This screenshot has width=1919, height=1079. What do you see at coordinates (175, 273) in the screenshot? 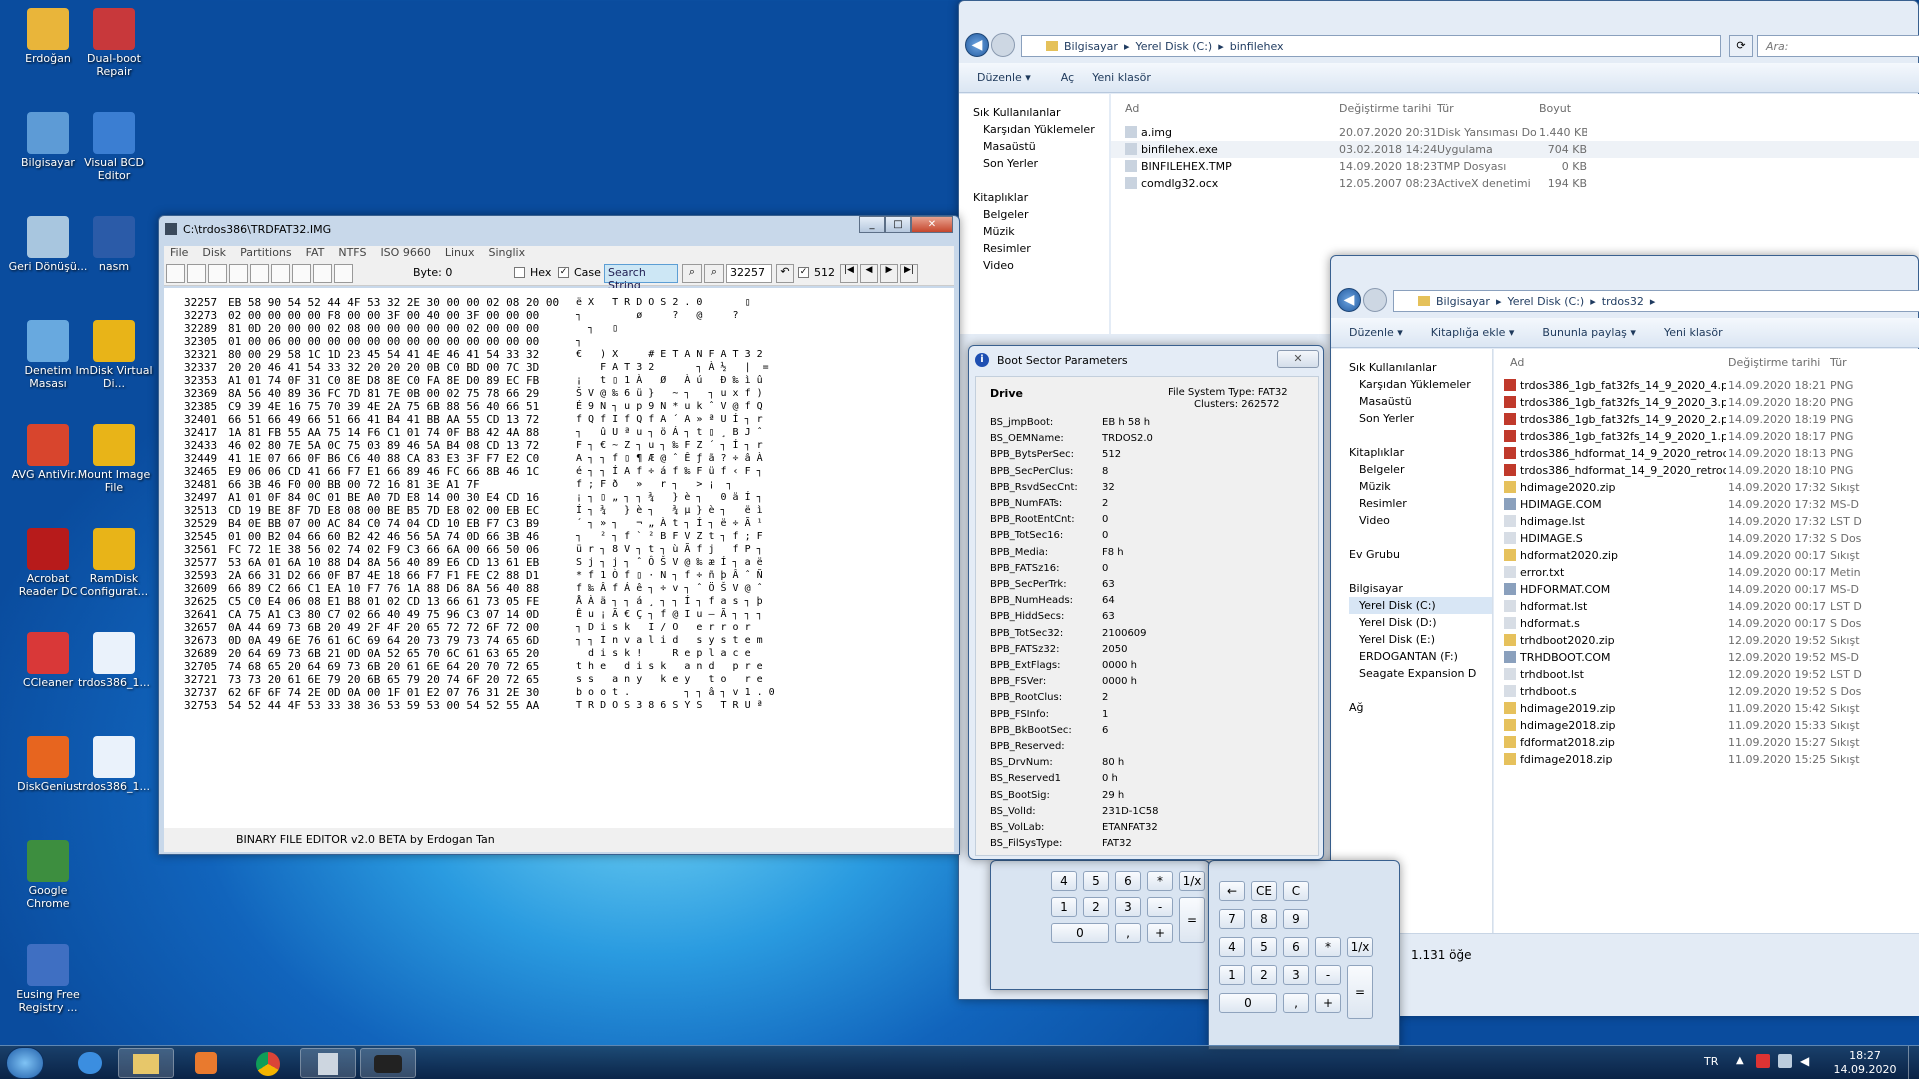
I see `open-icon` at bounding box center [175, 273].